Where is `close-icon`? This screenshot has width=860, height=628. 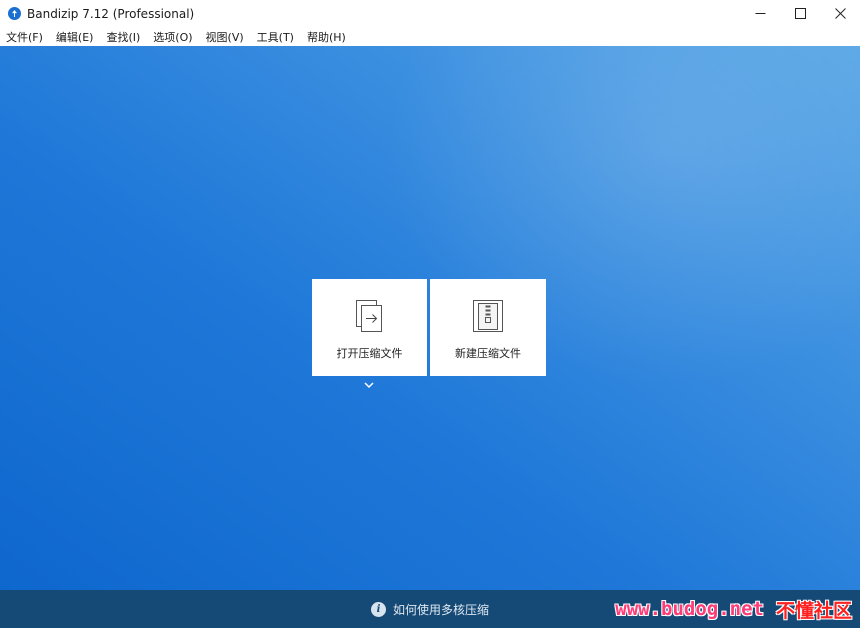
close-icon is located at coordinates (840, 13).